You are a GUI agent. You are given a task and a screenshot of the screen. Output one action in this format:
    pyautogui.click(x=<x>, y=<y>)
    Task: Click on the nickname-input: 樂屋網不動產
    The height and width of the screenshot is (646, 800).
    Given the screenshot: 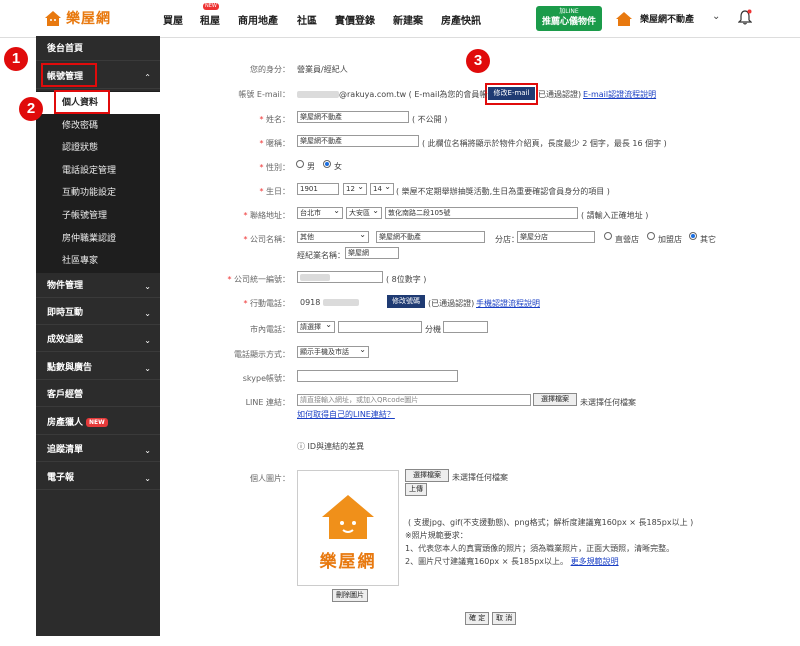 What is the action you would take?
    pyautogui.click(x=358, y=141)
    